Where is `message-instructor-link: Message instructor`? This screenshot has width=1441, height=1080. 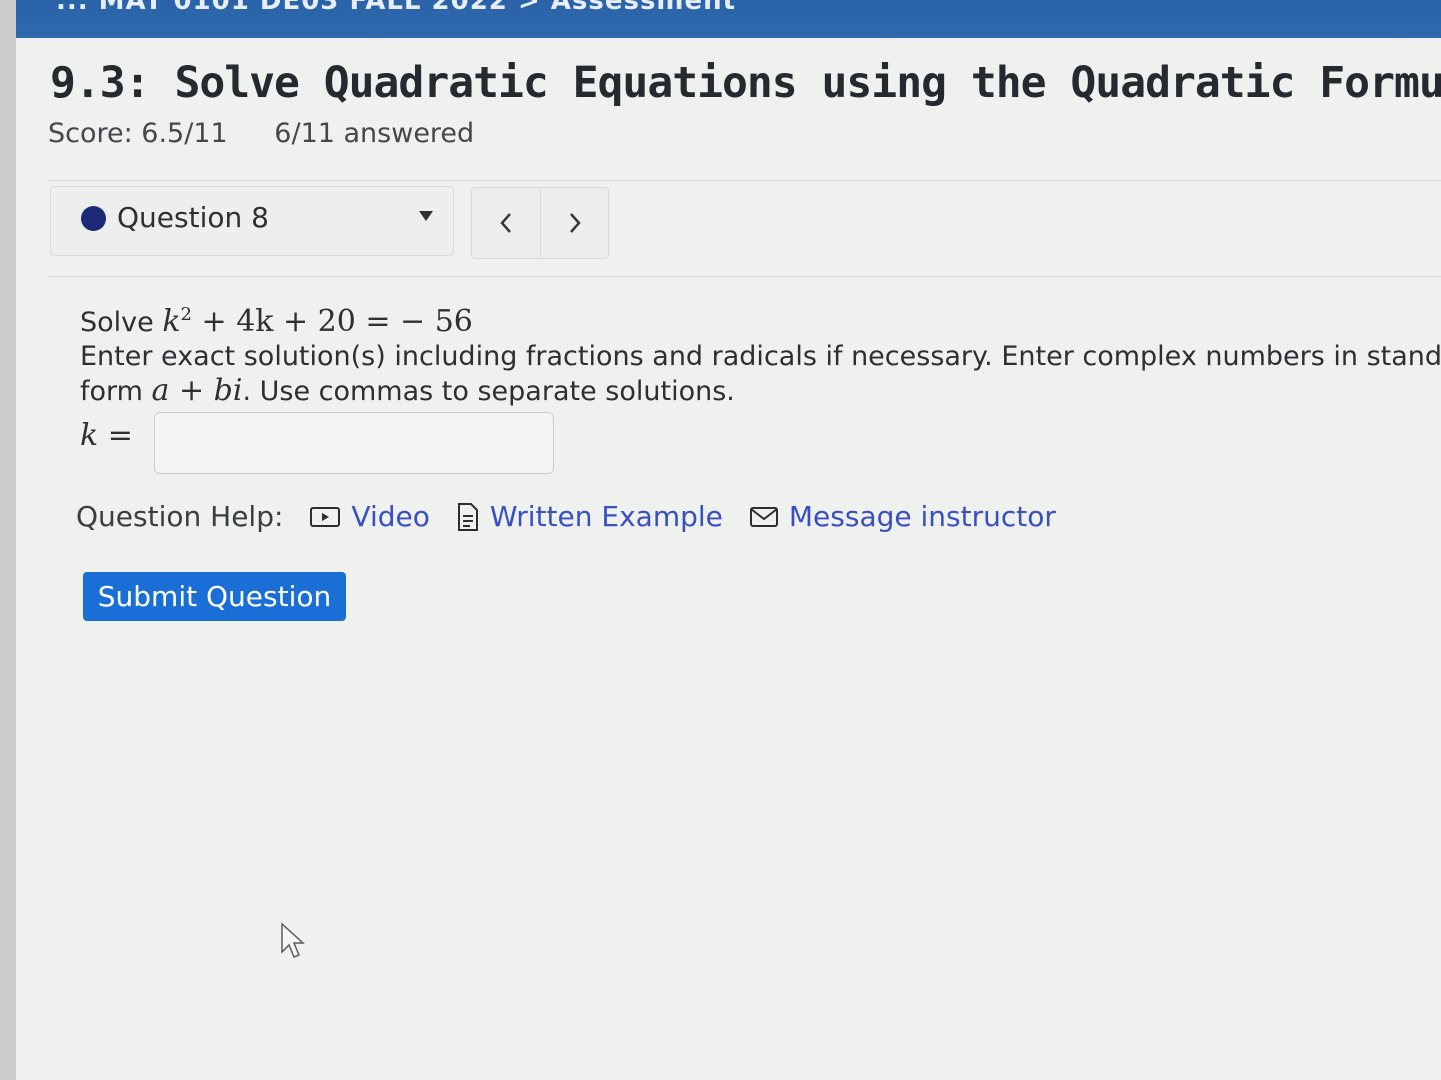 message-instructor-link: Message instructor is located at coordinates (902, 516).